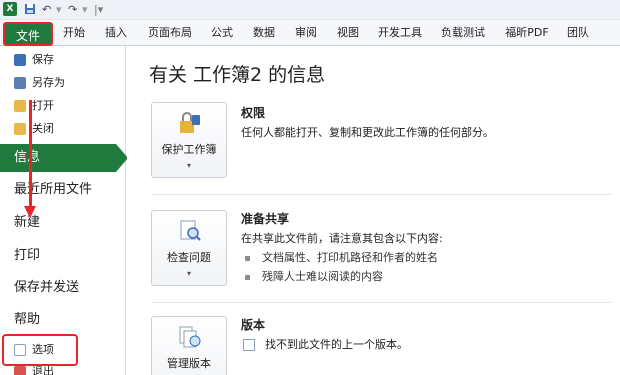 The image size is (620, 375). Describe the element at coordinates (63, 256) in the screenshot. I see `nav-item-print: 打印` at that location.